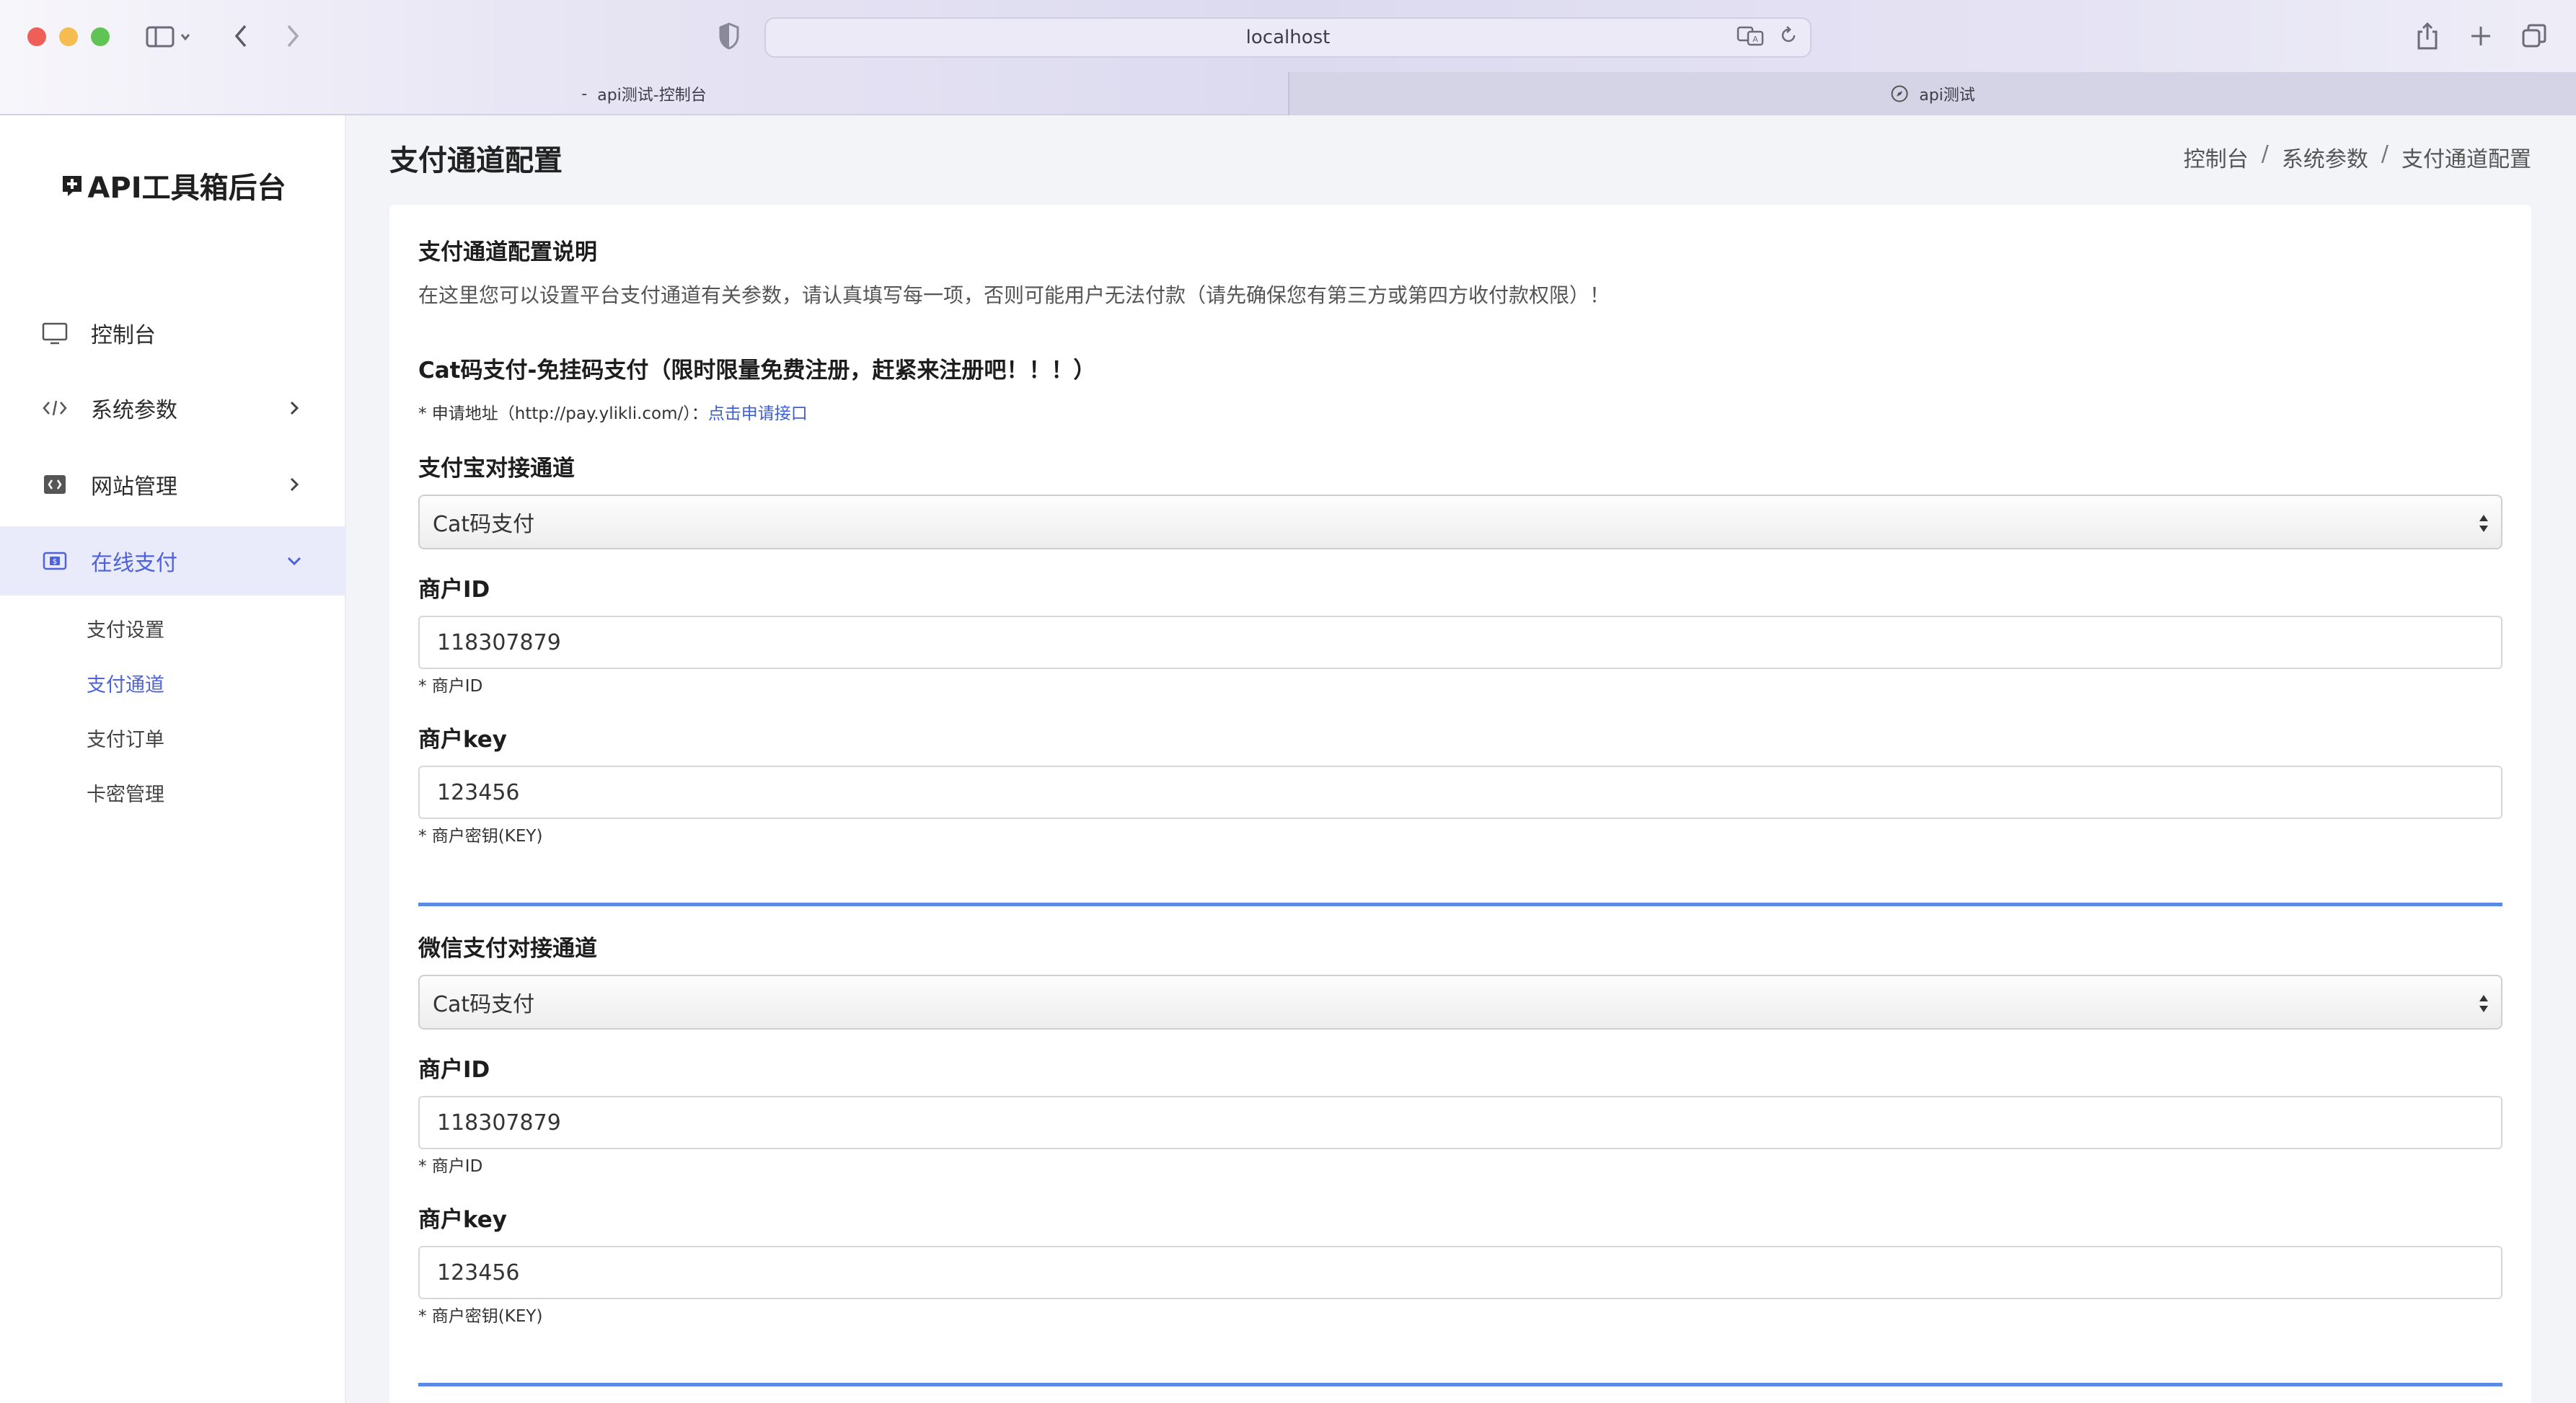 This screenshot has height=1403, width=2576. I want to click on address-text: localhost, so click(1288, 37).